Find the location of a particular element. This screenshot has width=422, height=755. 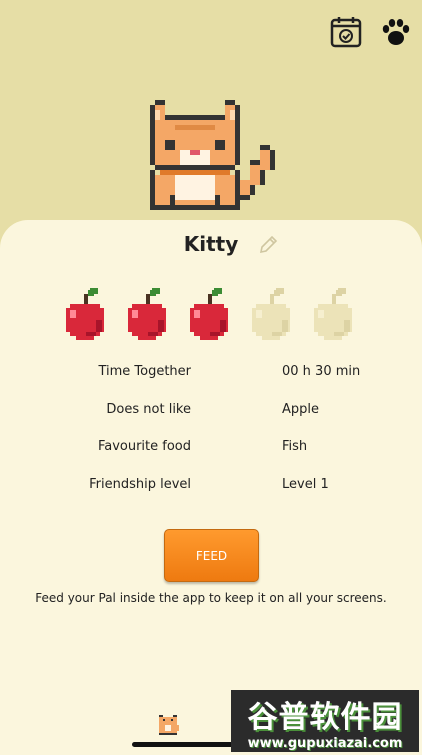

stat-value: Level 1 is located at coordinates (305, 484).